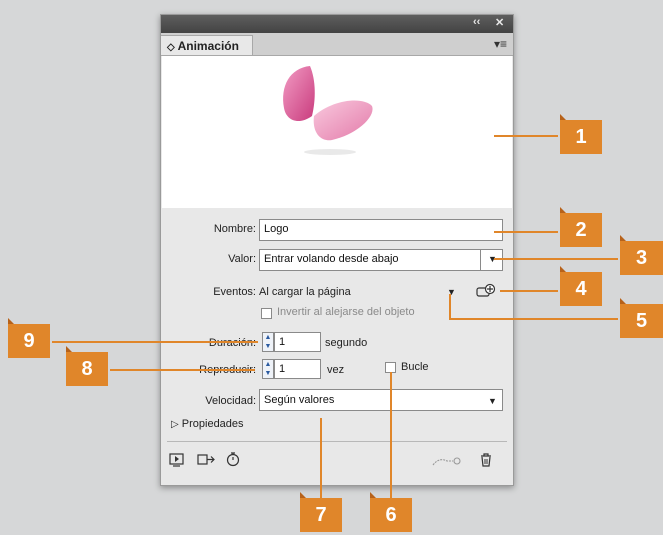 The height and width of the screenshot is (535, 663). I want to click on callout-6: 6, so click(391, 512).